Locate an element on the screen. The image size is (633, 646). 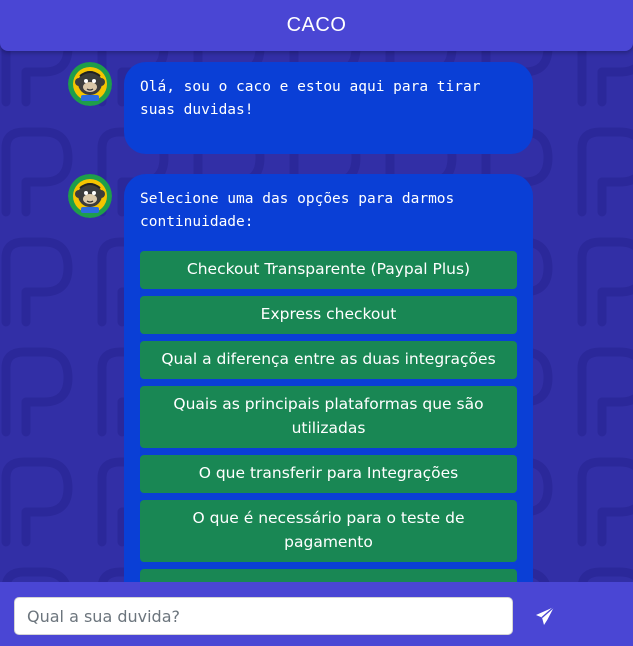
chat-title: CACO is located at coordinates (316, 25).